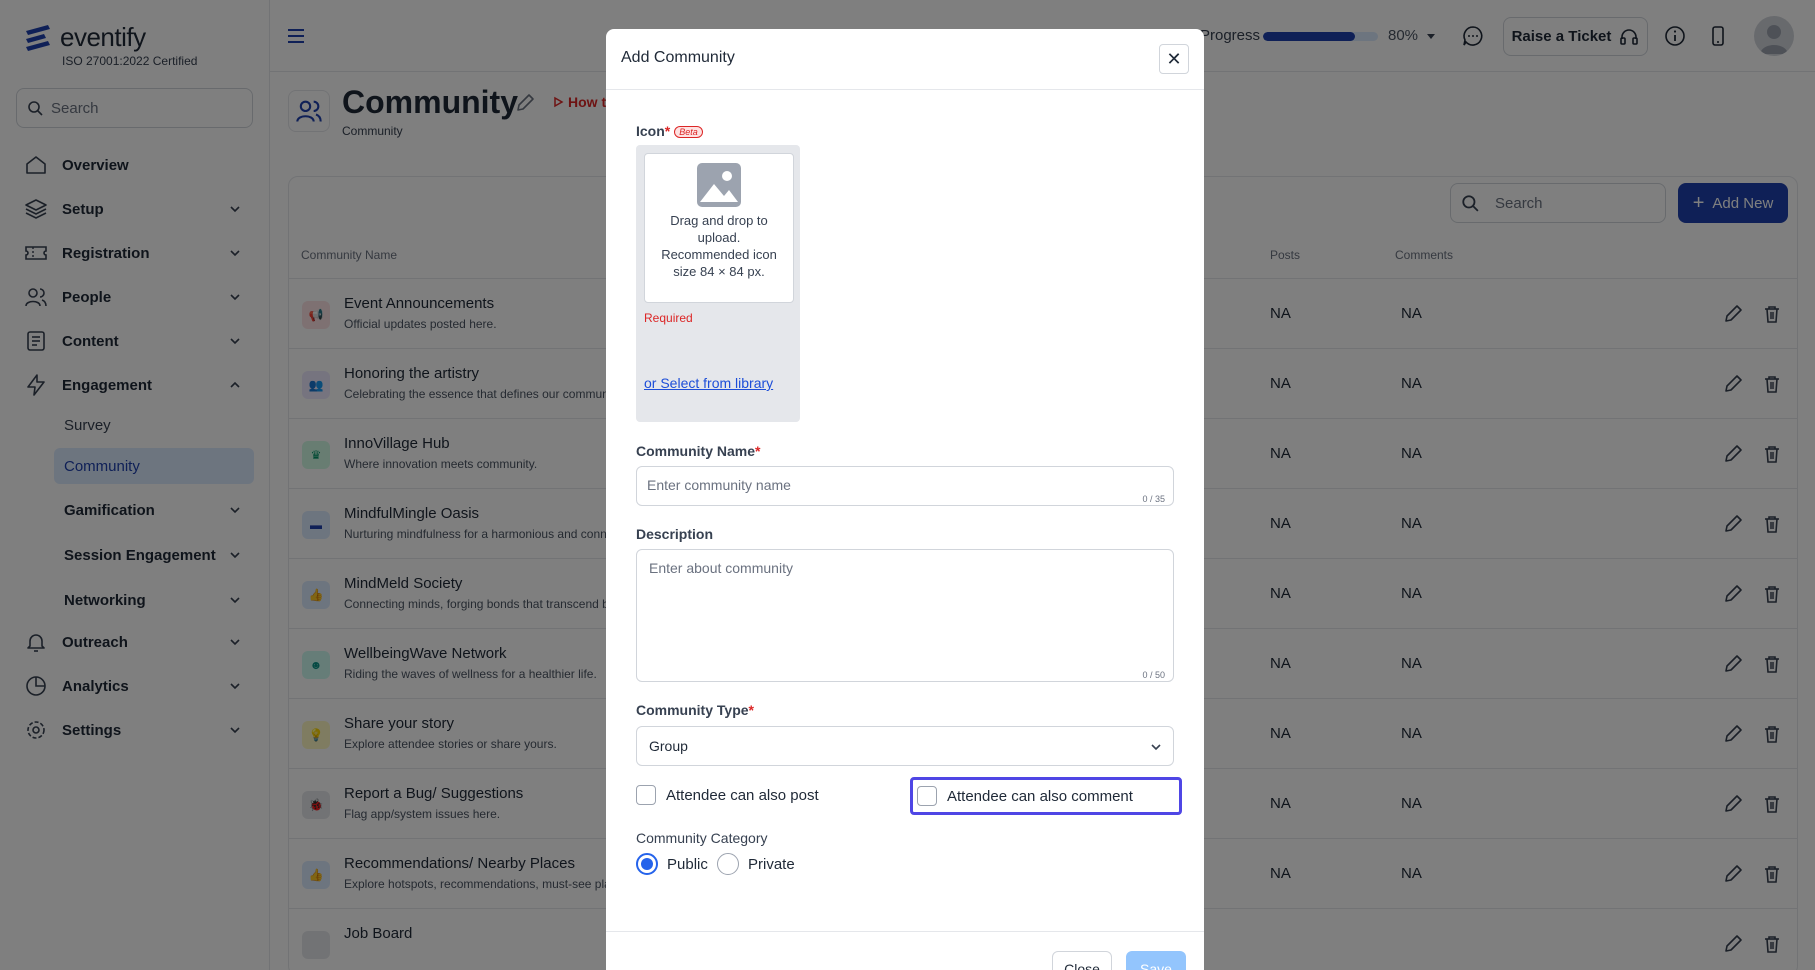  I want to click on public-label: Public, so click(687, 864).